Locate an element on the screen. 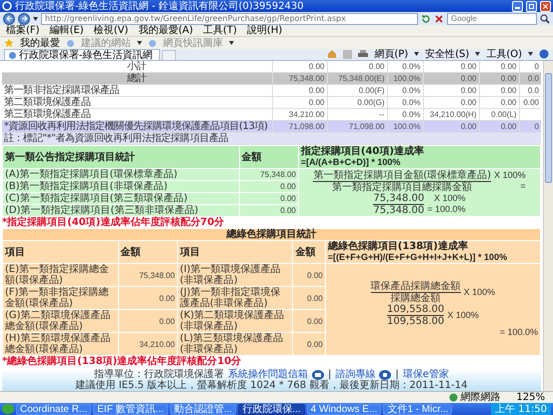 This screenshot has width=553, height=415. page-icon is located at coordinates (152, 43).